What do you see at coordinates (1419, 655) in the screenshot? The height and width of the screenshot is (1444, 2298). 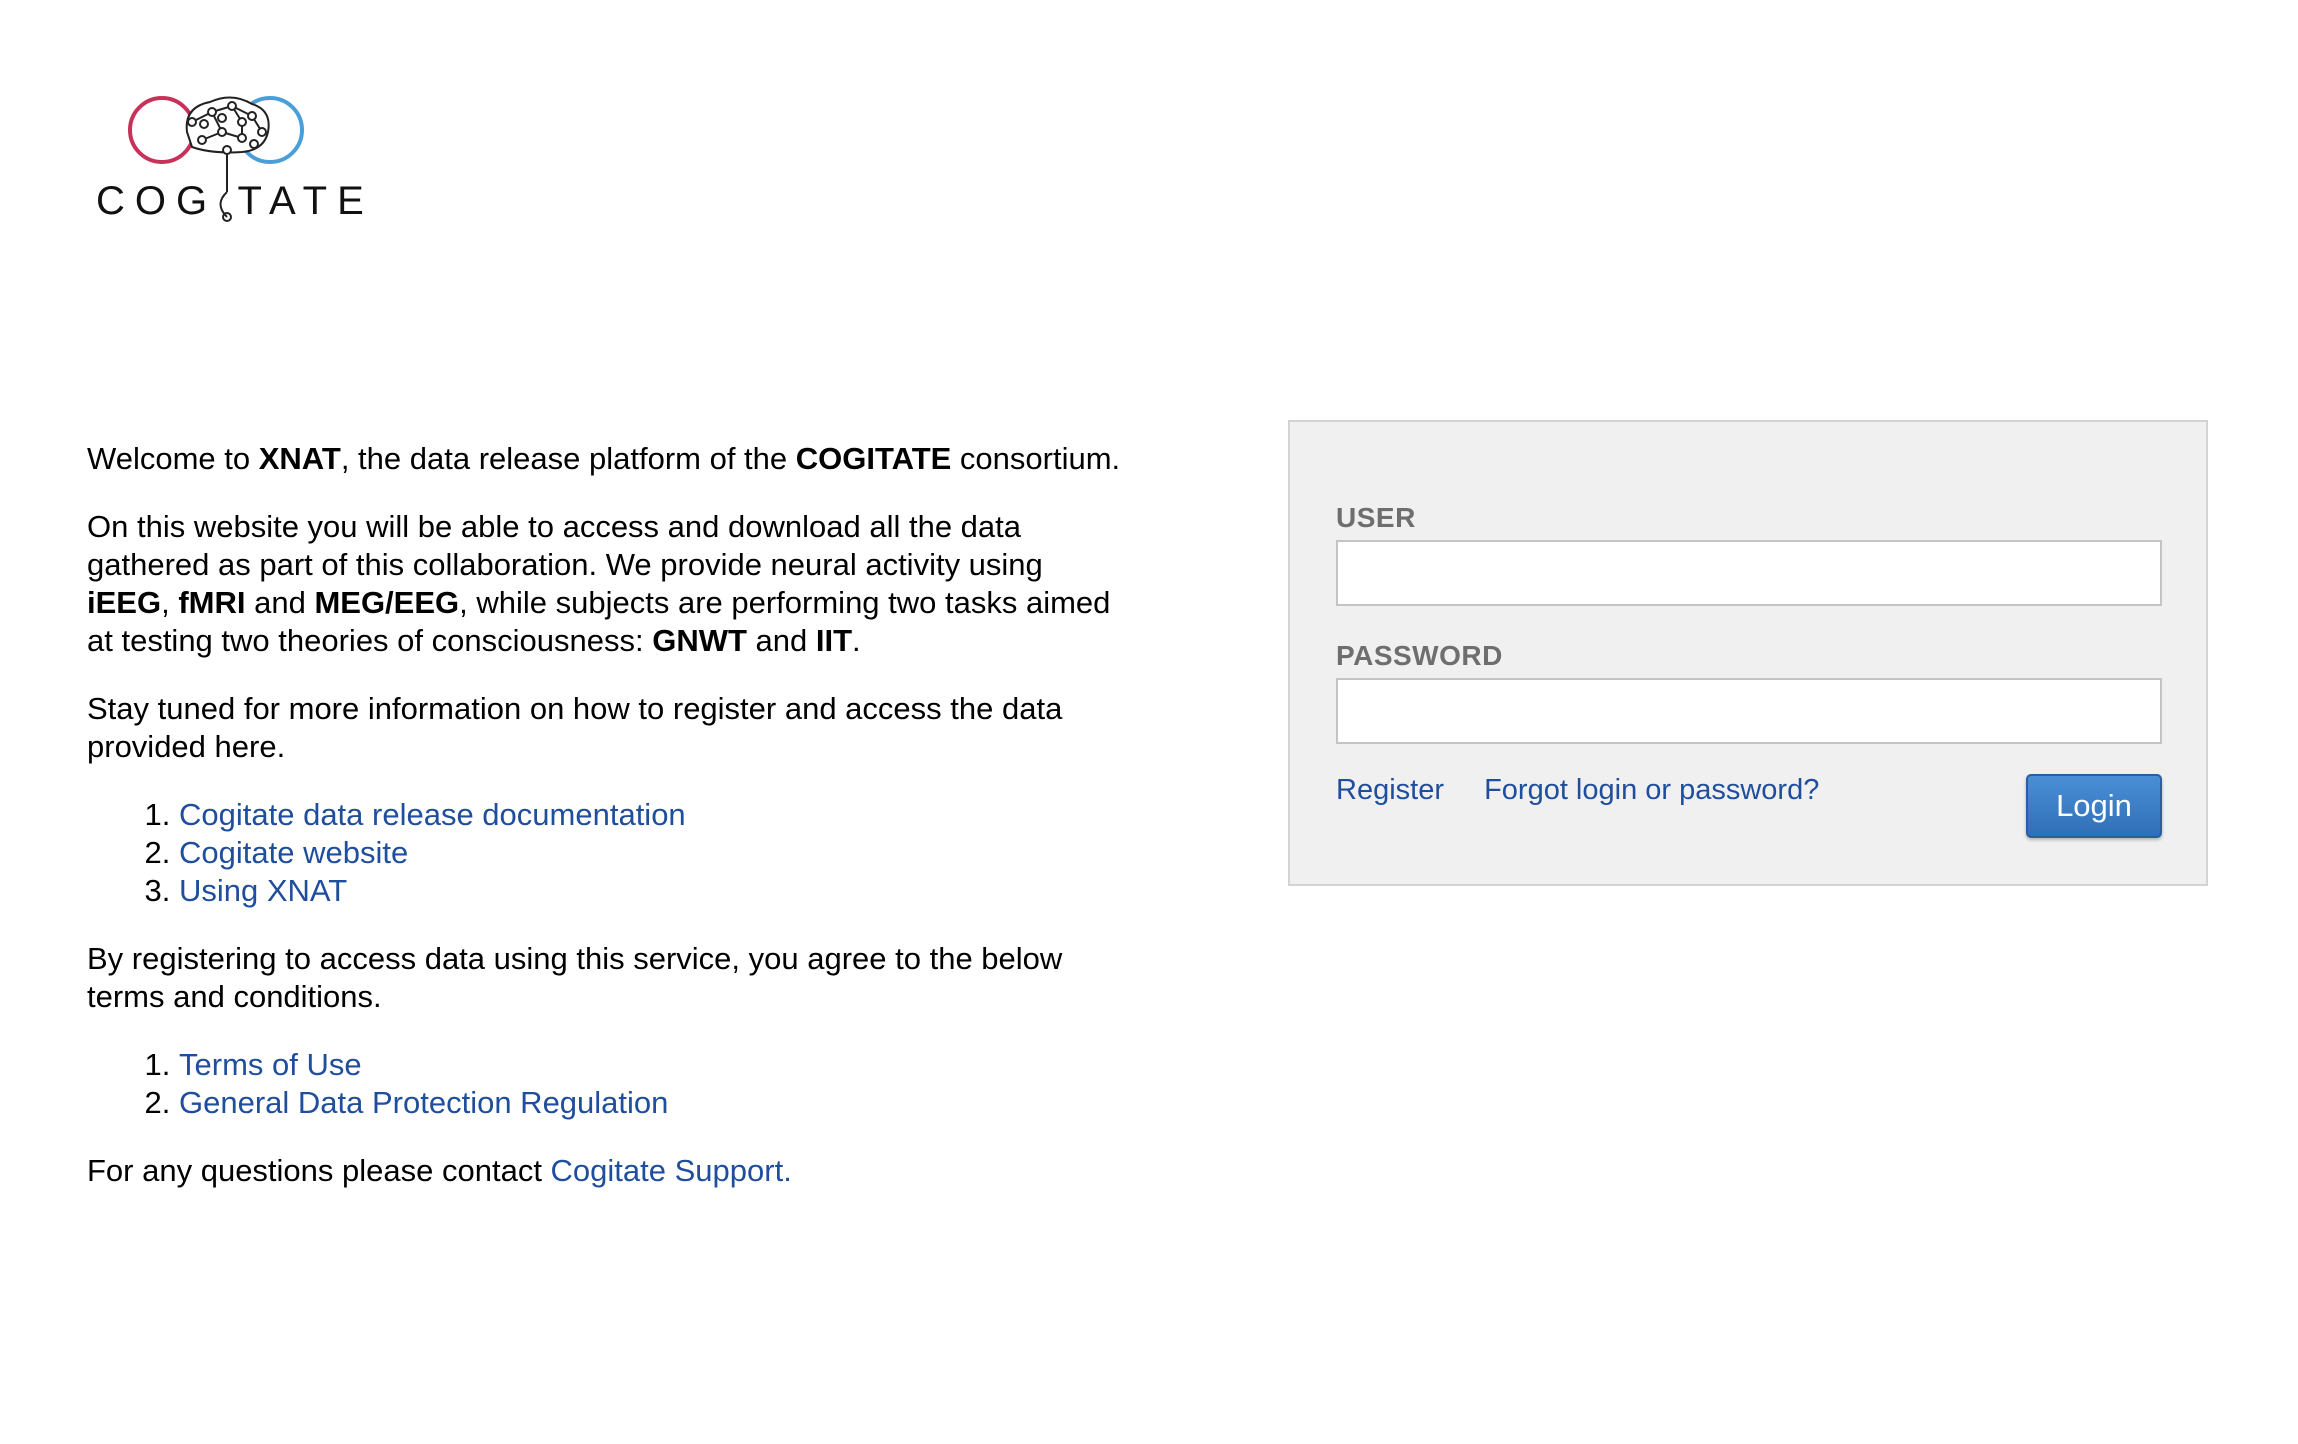 I see `password-label: PASSWORD` at bounding box center [1419, 655].